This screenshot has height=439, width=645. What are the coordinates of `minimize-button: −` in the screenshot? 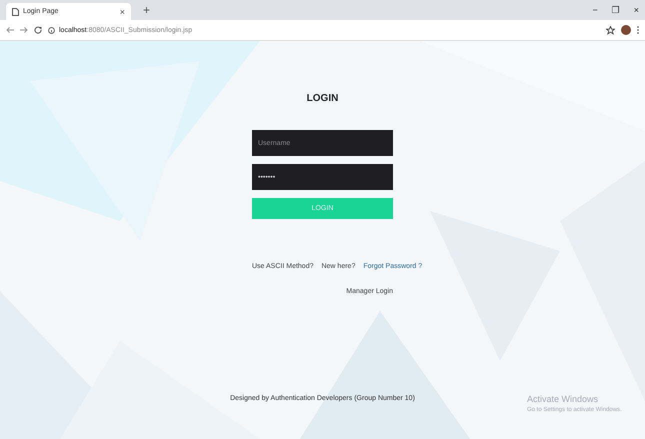 It's located at (595, 10).